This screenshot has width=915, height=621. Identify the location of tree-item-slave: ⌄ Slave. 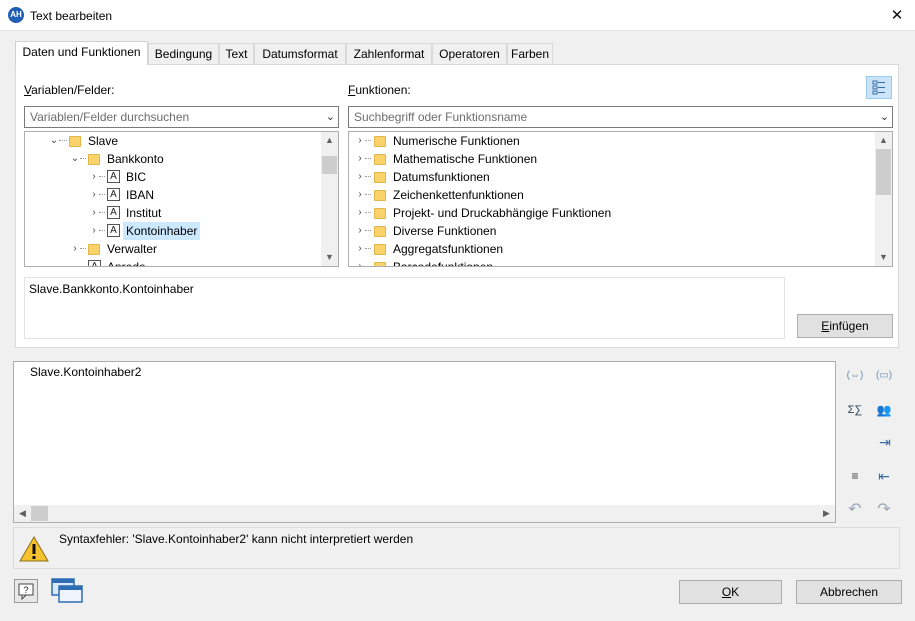
(173, 141).